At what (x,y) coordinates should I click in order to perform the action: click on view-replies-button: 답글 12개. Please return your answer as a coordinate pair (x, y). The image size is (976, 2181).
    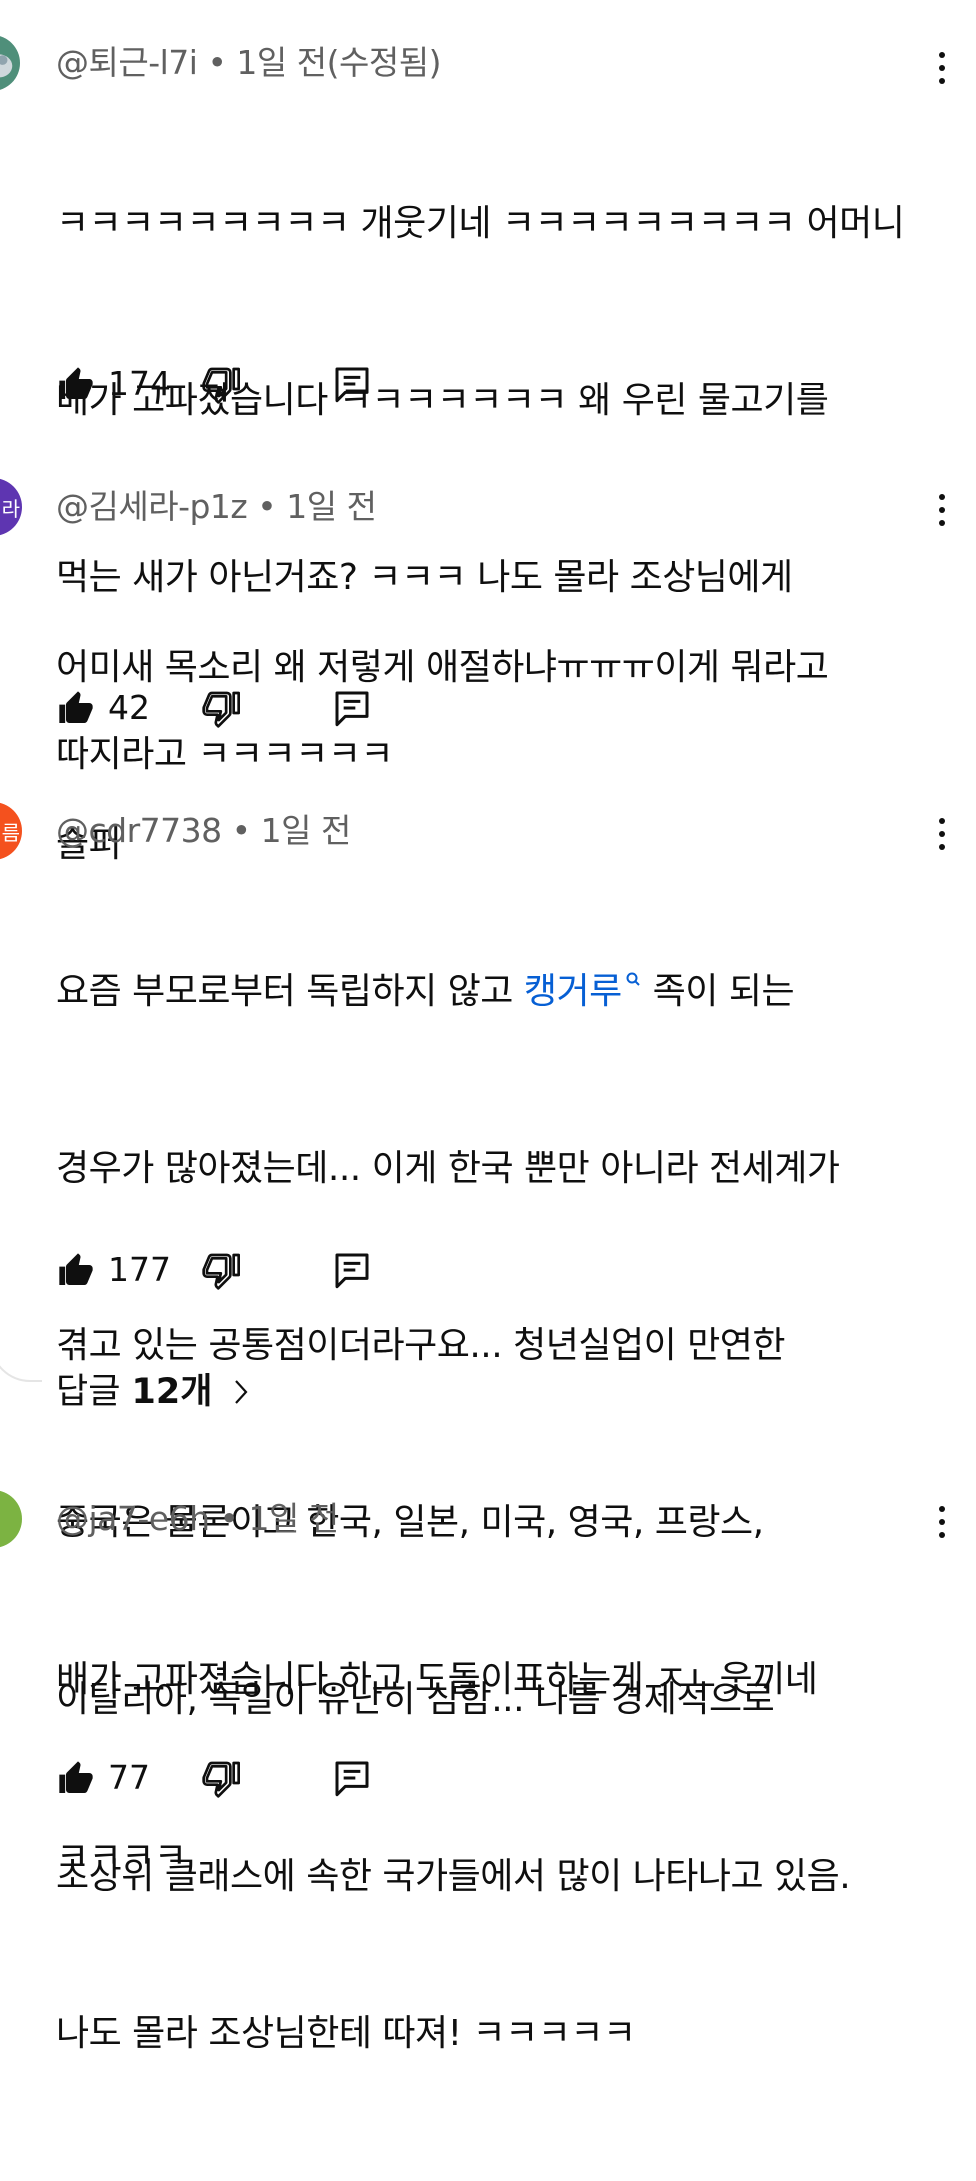
    Looking at the image, I should click on (154, 1392).